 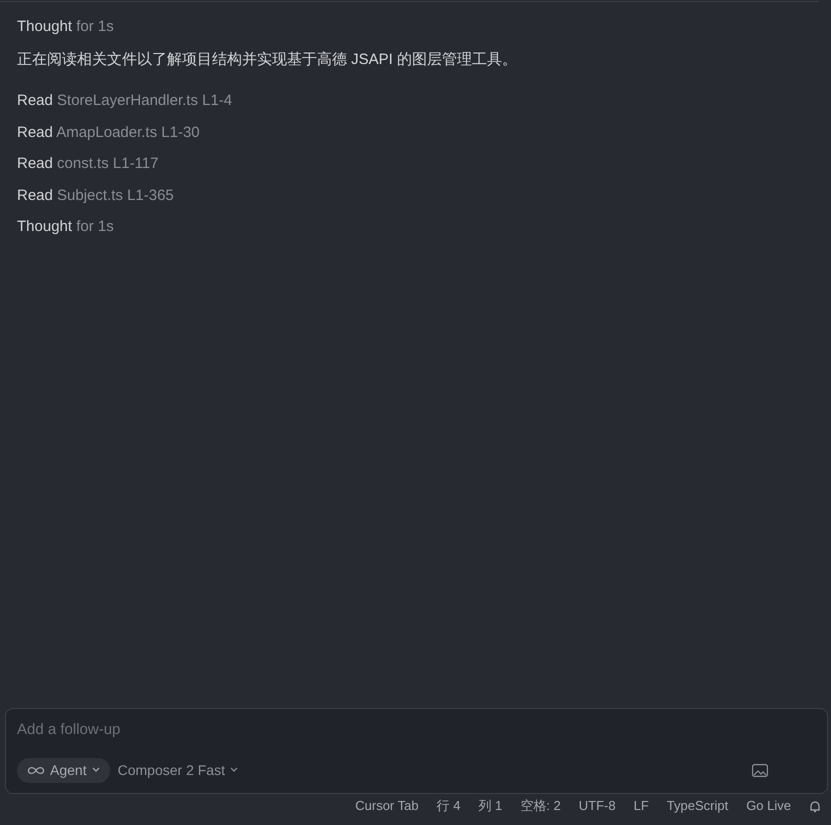 What do you see at coordinates (540, 806) in the screenshot?
I see `status-bar-item: 空格: 2` at bounding box center [540, 806].